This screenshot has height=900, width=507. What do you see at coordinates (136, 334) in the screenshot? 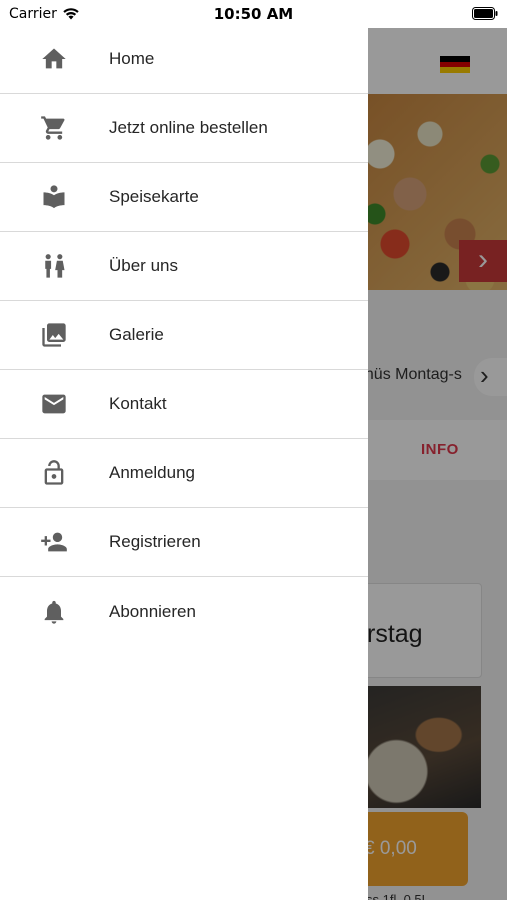
I see `drawer-item-label: Galerie` at bounding box center [136, 334].